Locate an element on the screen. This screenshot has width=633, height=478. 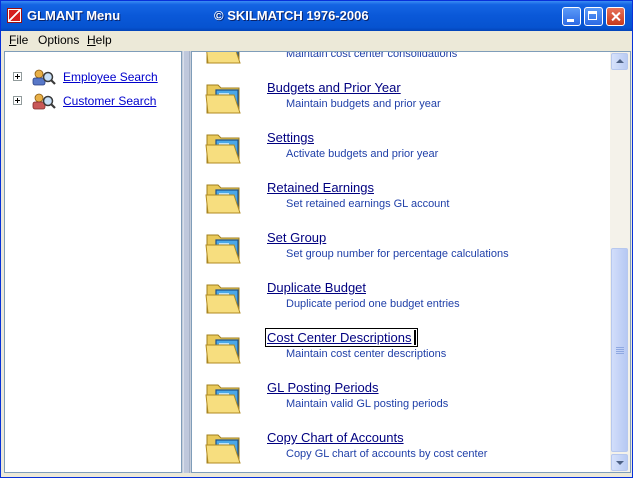
close-icon is located at coordinates (615, 16).